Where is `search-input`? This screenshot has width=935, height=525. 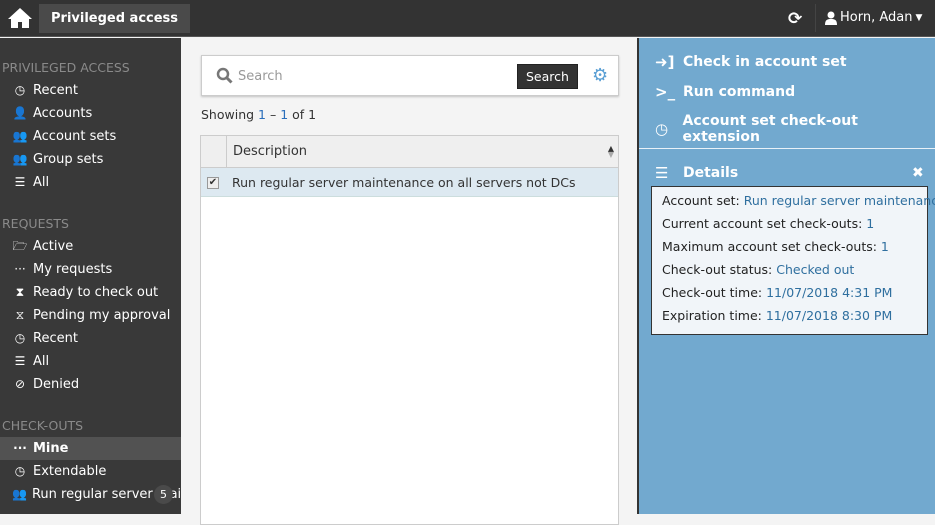 search-input is located at coordinates (373, 76).